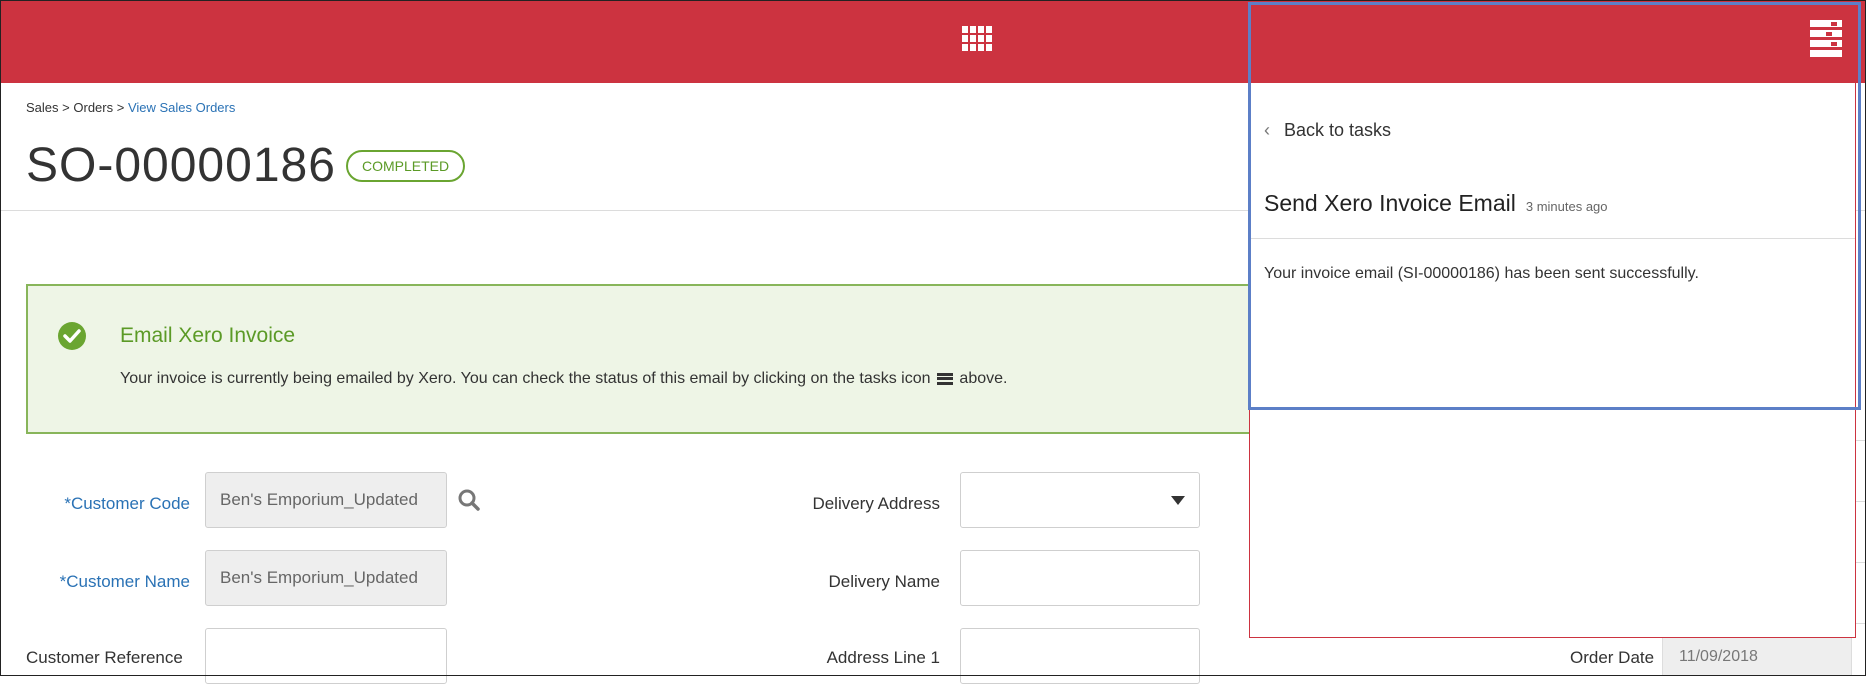 The height and width of the screenshot is (684, 1866). What do you see at coordinates (127, 503) in the screenshot?
I see `customer-code-label: *Customer Code` at bounding box center [127, 503].